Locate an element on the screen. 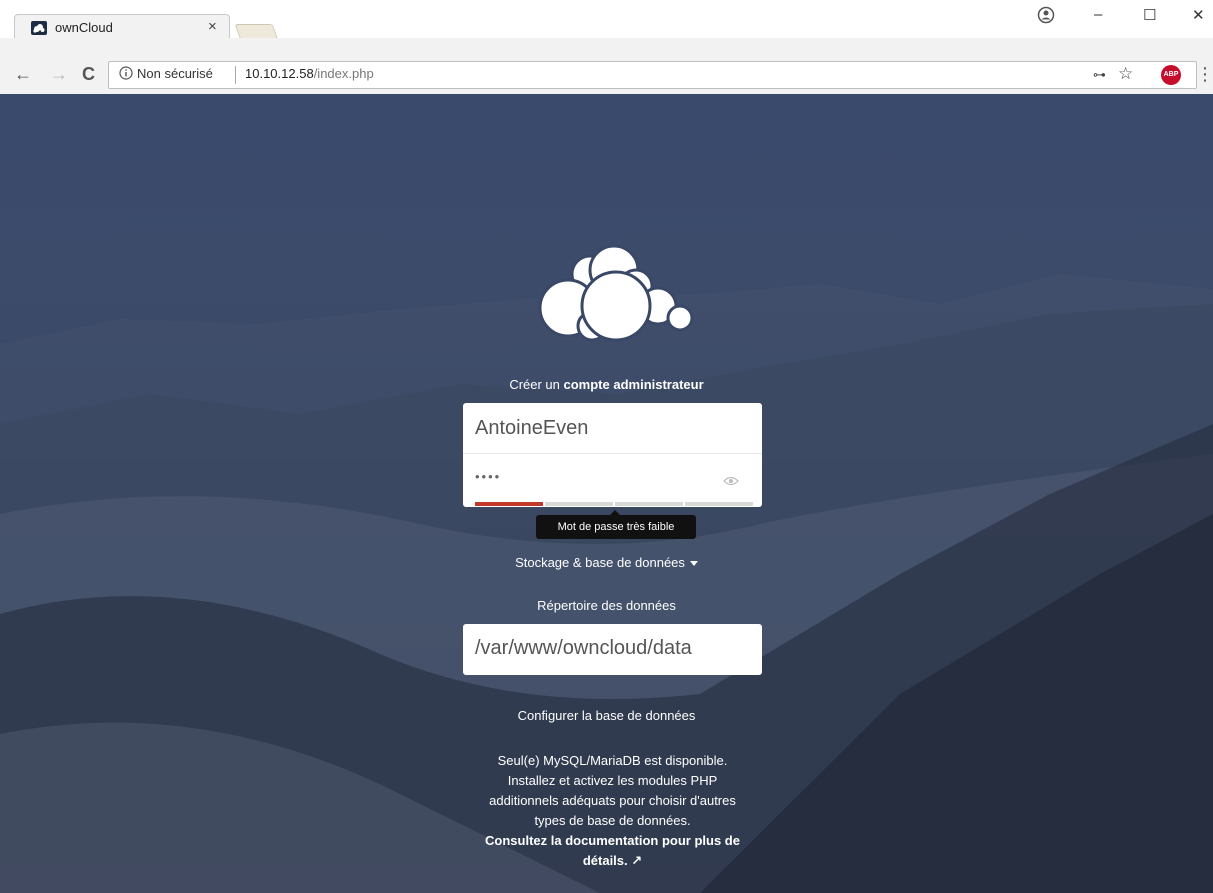 This screenshot has height=893, width=1213. star-icon: ☆ is located at coordinates (1125, 74).